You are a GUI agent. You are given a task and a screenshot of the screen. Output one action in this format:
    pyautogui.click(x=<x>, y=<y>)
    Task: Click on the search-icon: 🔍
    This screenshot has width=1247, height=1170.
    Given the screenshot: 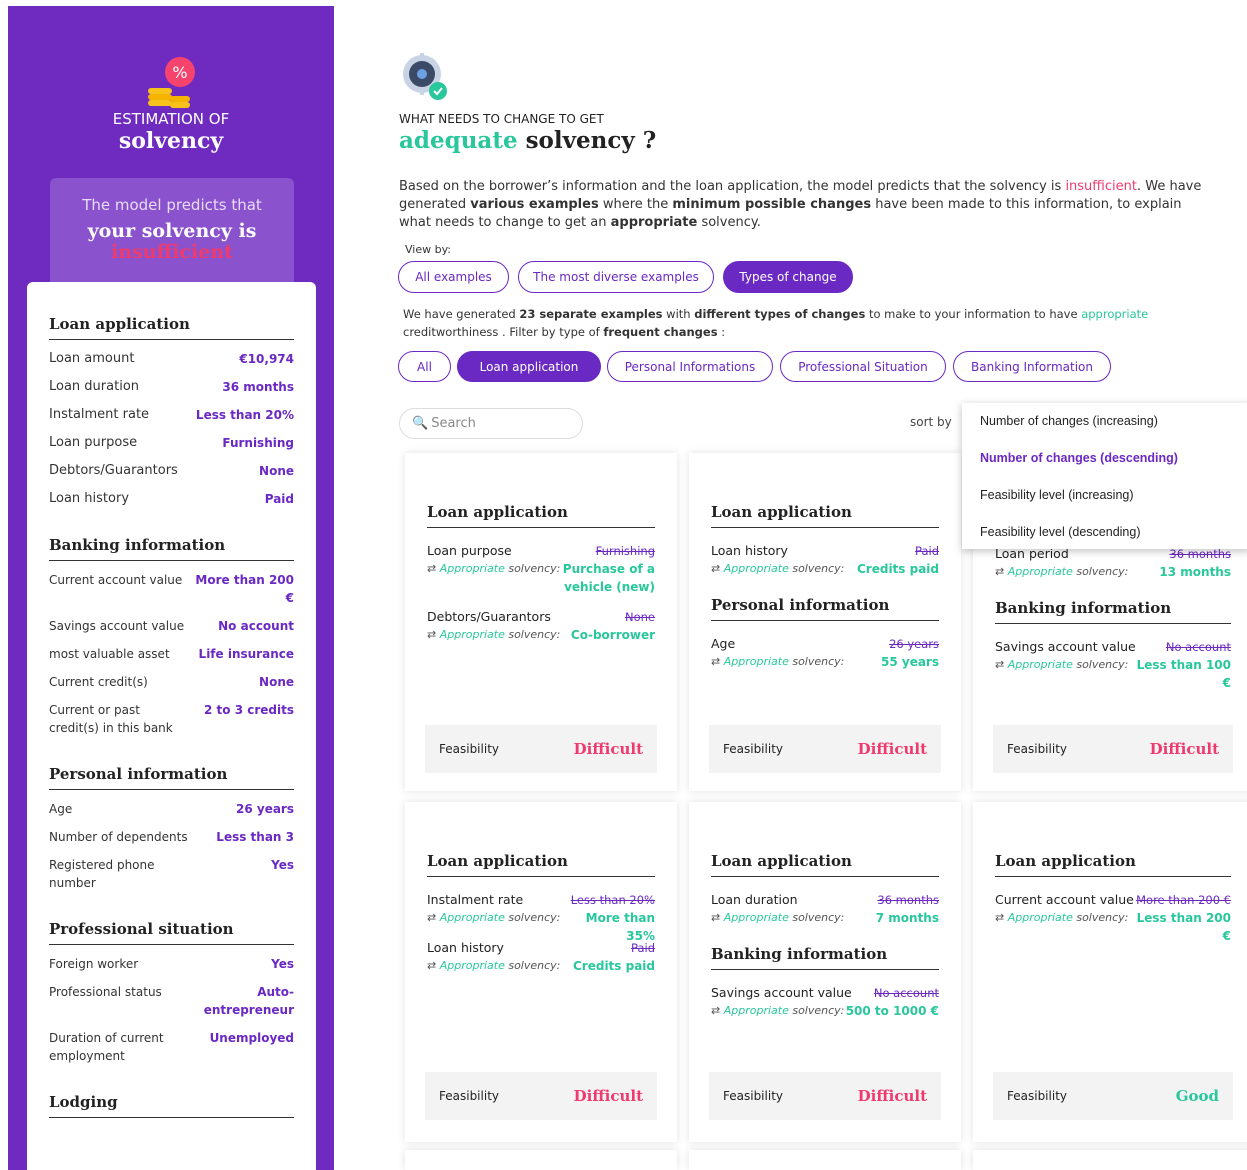 What is the action you would take?
    pyautogui.click(x=420, y=423)
    